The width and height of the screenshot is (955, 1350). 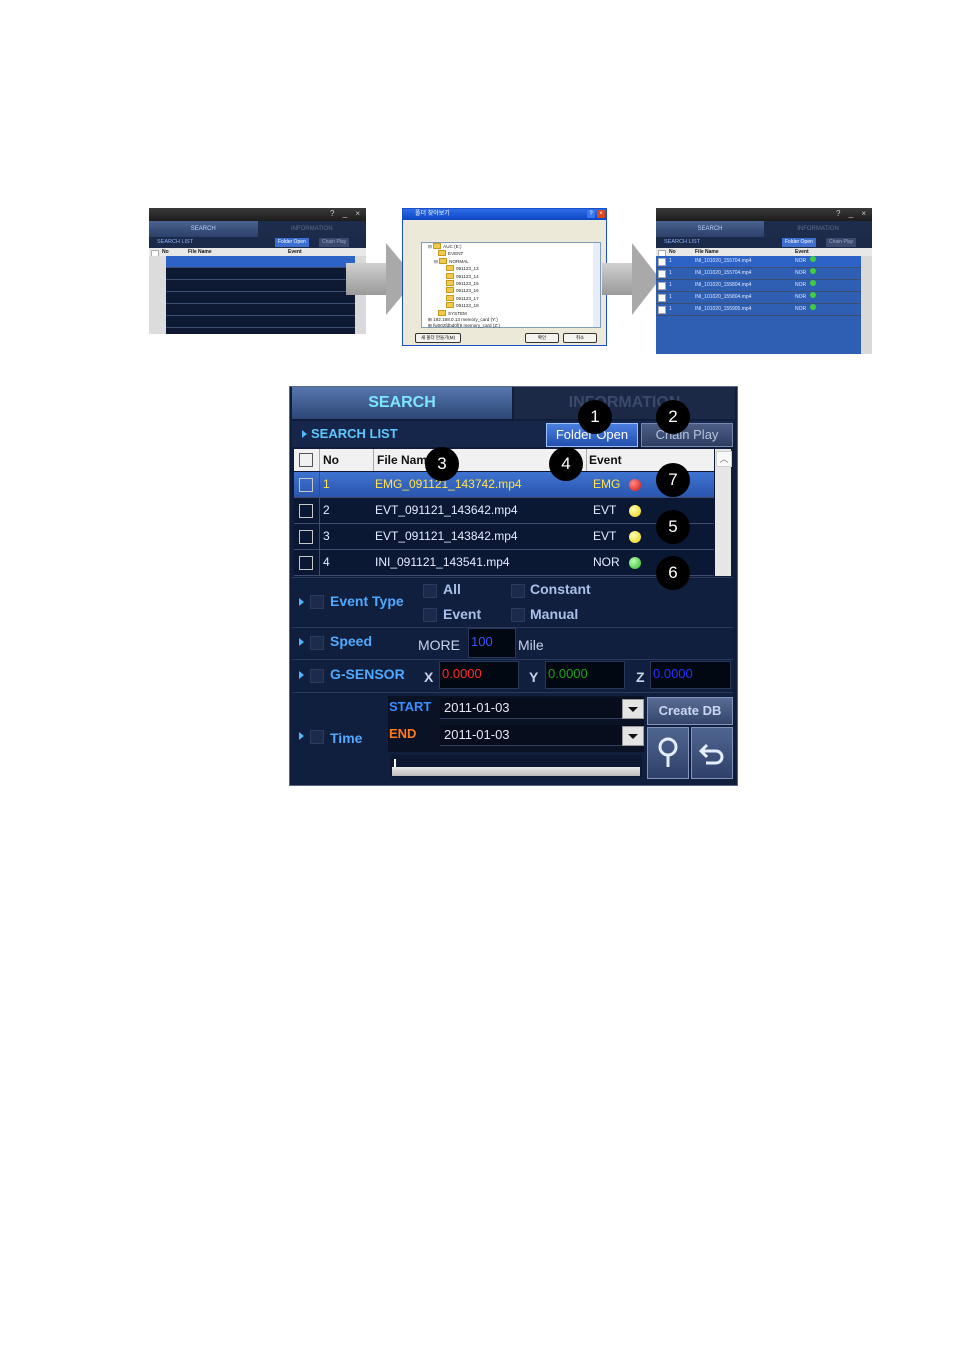 I want to click on tree-item: ⊟ NORMAL, so click(x=512, y=261).